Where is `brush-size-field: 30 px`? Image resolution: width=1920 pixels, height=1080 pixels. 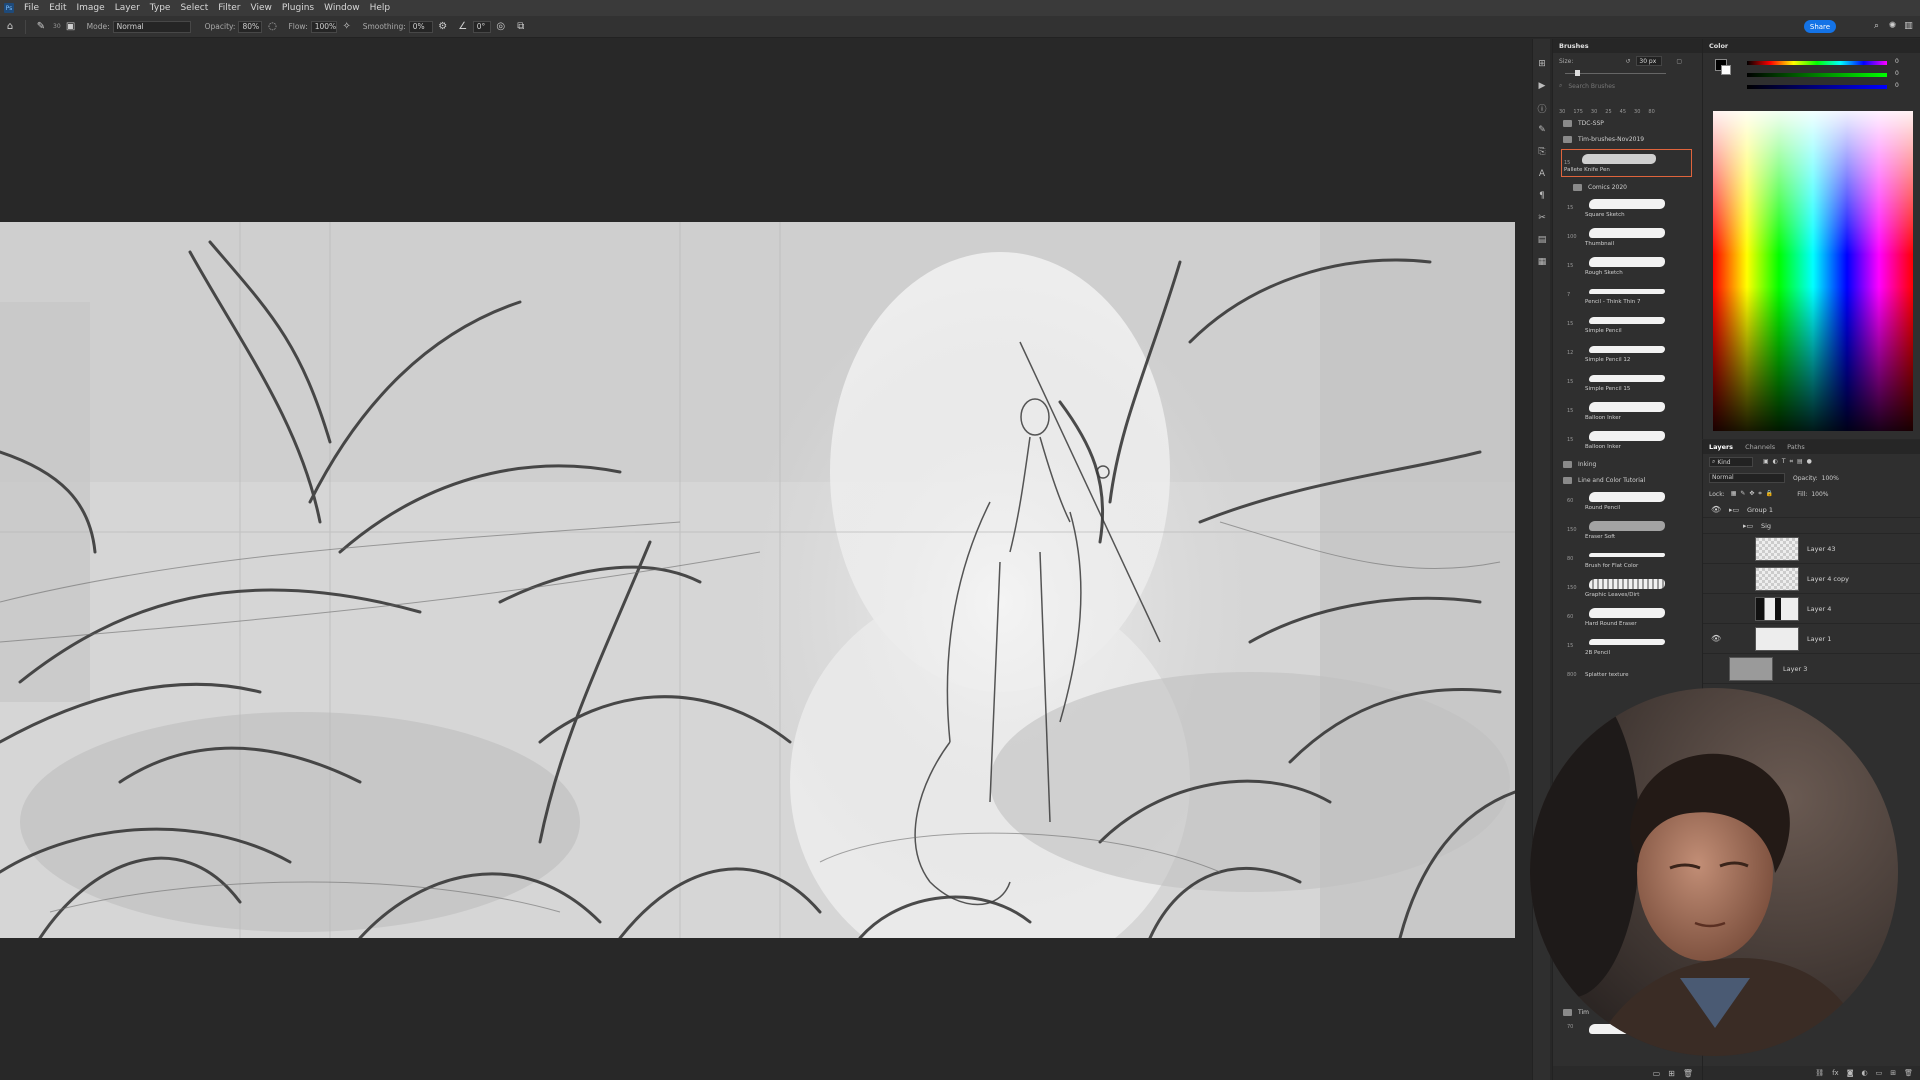
brush-size-field: 30 px is located at coordinates (1649, 61).